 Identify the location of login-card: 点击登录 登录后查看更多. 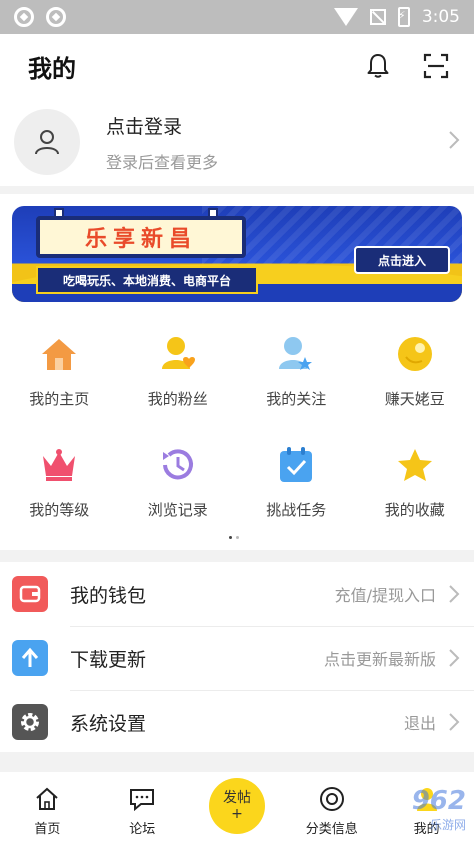
(237, 142).